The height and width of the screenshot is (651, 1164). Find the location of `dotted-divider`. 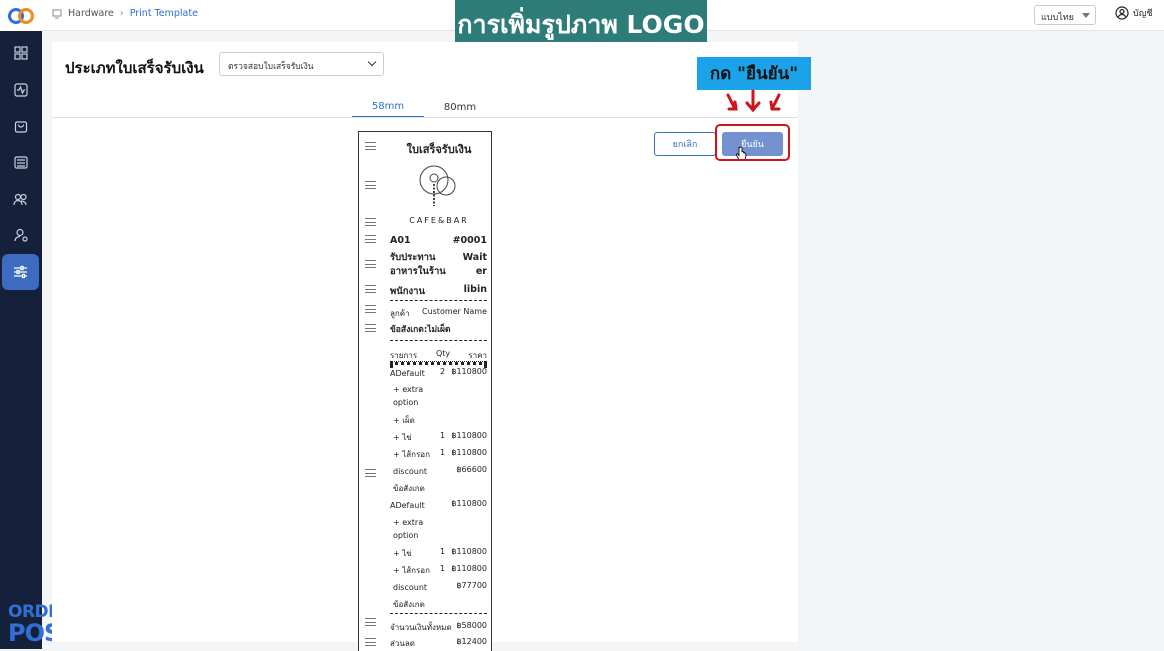

dotted-divider is located at coordinates (438, 363).